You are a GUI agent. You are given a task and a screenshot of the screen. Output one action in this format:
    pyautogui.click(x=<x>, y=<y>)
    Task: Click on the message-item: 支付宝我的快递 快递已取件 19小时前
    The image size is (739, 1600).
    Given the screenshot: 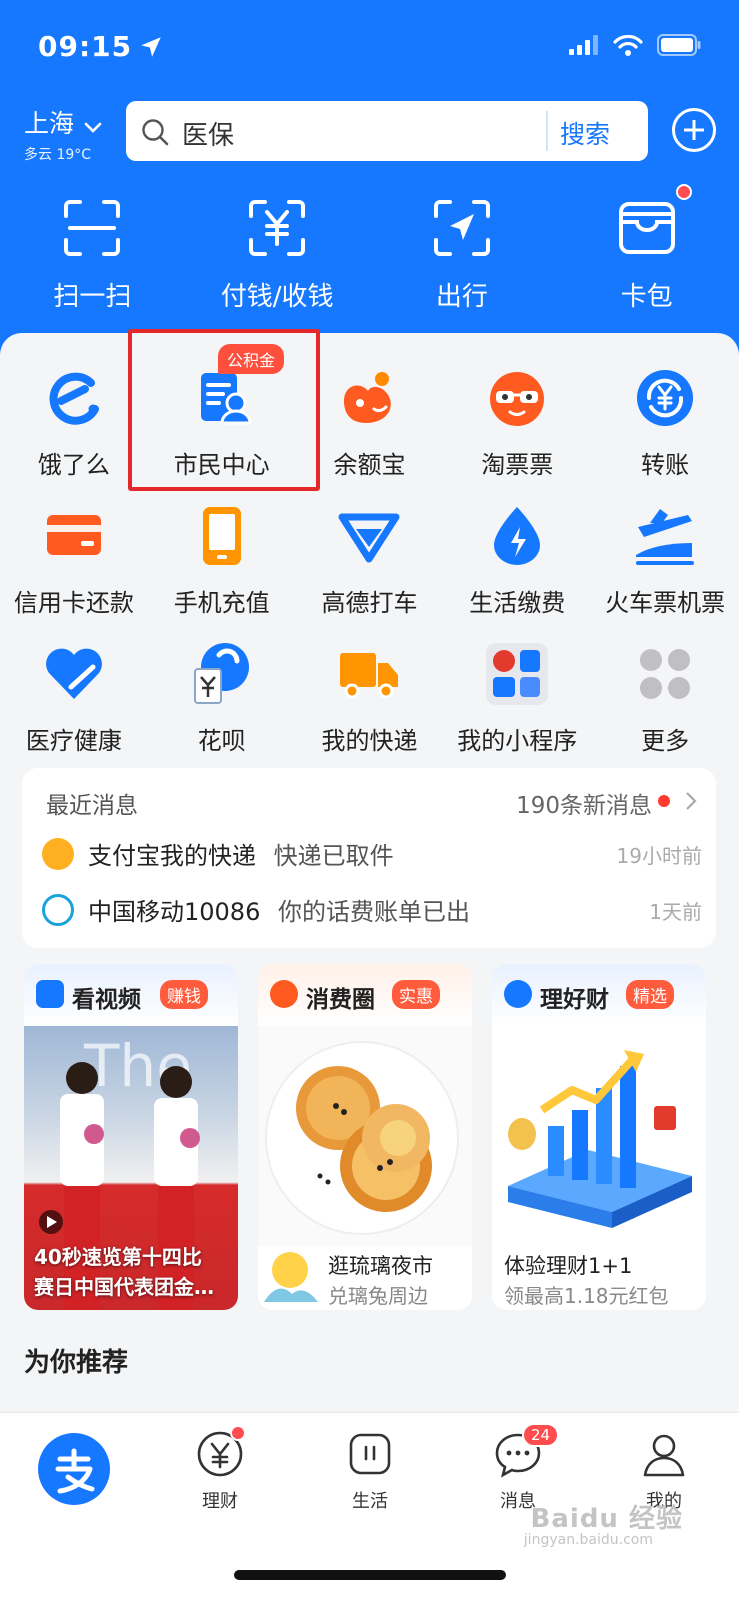 What is the action you would take?
    pyautogui.click(x=372, y=854)
    